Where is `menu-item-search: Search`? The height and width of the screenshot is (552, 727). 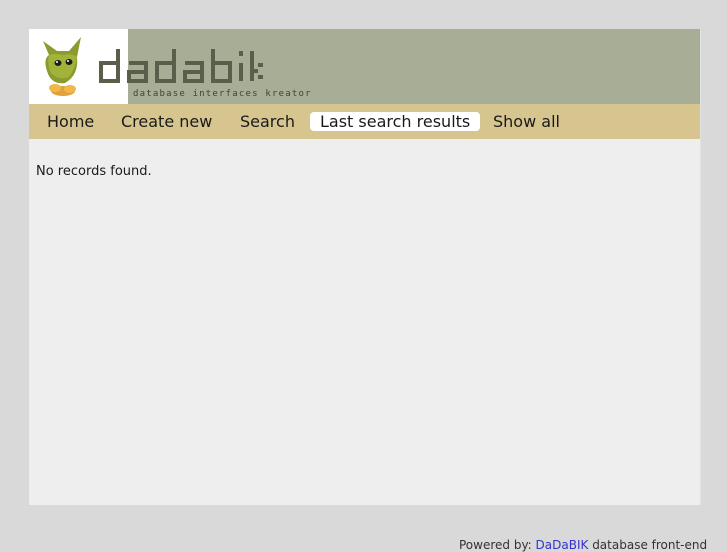
menu-item-search: Search is located at coordinates (267, 121).